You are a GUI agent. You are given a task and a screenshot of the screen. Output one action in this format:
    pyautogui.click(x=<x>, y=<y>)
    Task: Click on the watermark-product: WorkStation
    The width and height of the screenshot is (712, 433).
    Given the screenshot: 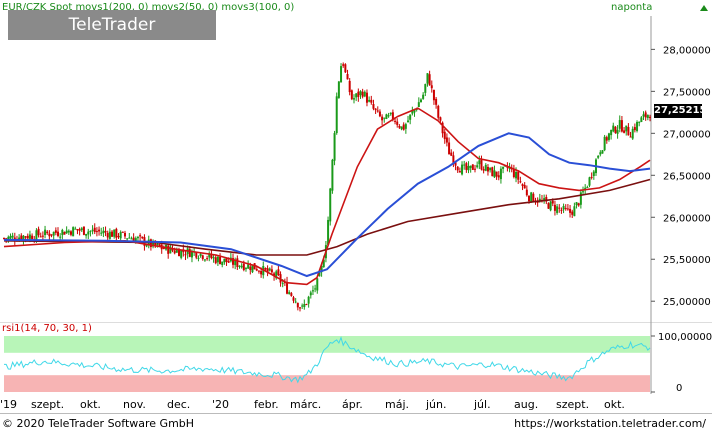 What is the action you would take?
    pyautogui.click(x=112, y=55)
    